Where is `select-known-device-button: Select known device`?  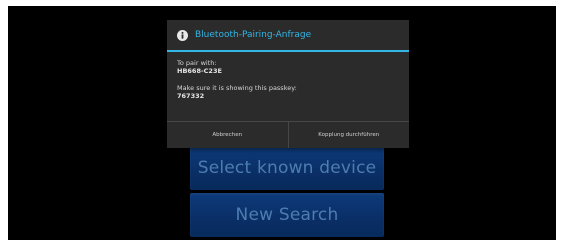 select-known-device-button: Select known device is located at coordinates (287, 168).